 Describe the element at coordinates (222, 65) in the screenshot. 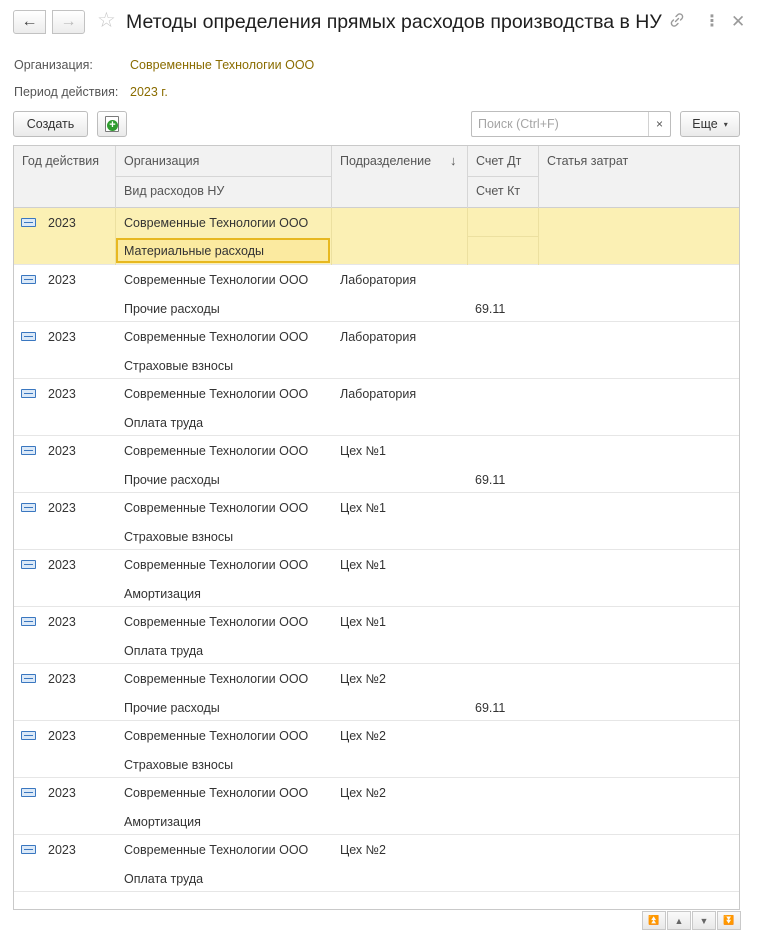

I see `organization-filter-value: Современные Технологии ООО` at that location.